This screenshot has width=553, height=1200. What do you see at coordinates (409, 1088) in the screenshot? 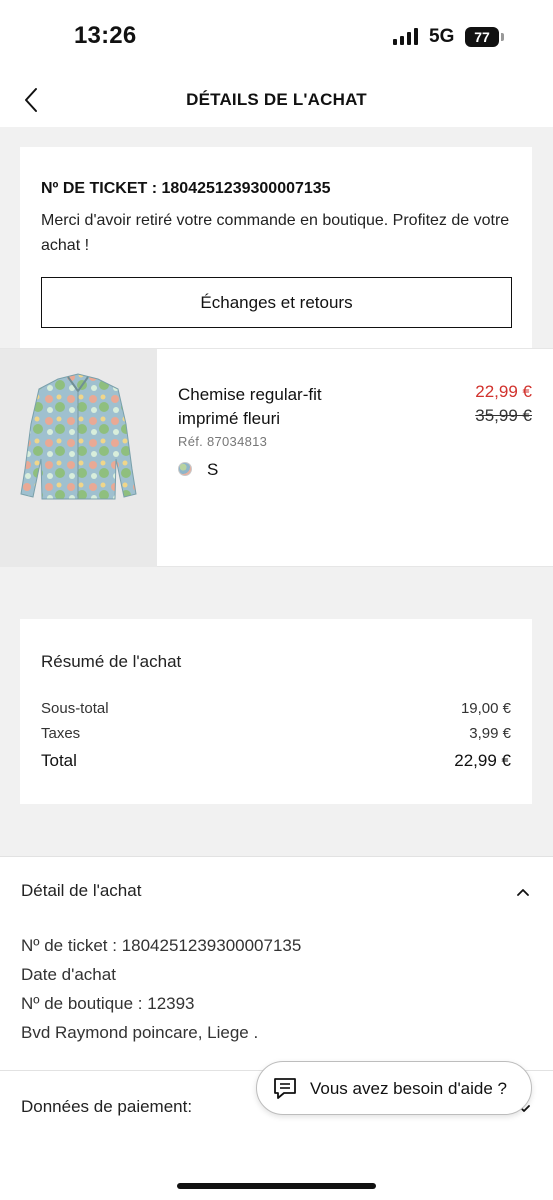
I see `help-label: Vous avez besoin d'aide ?` at bounding box center [409, 1088].